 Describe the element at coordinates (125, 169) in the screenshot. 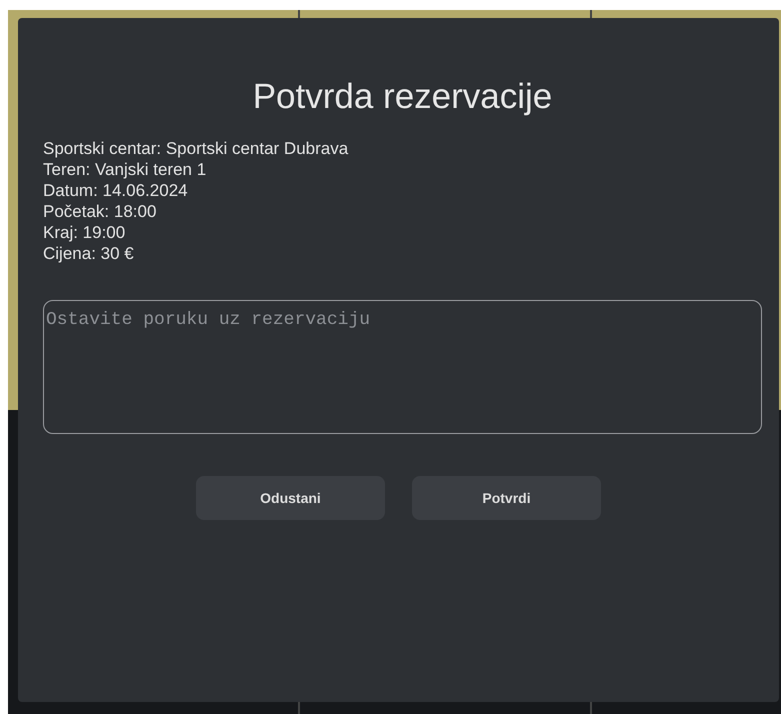

I see `detail-line: Teren: Vanjski teren 1` at that location.